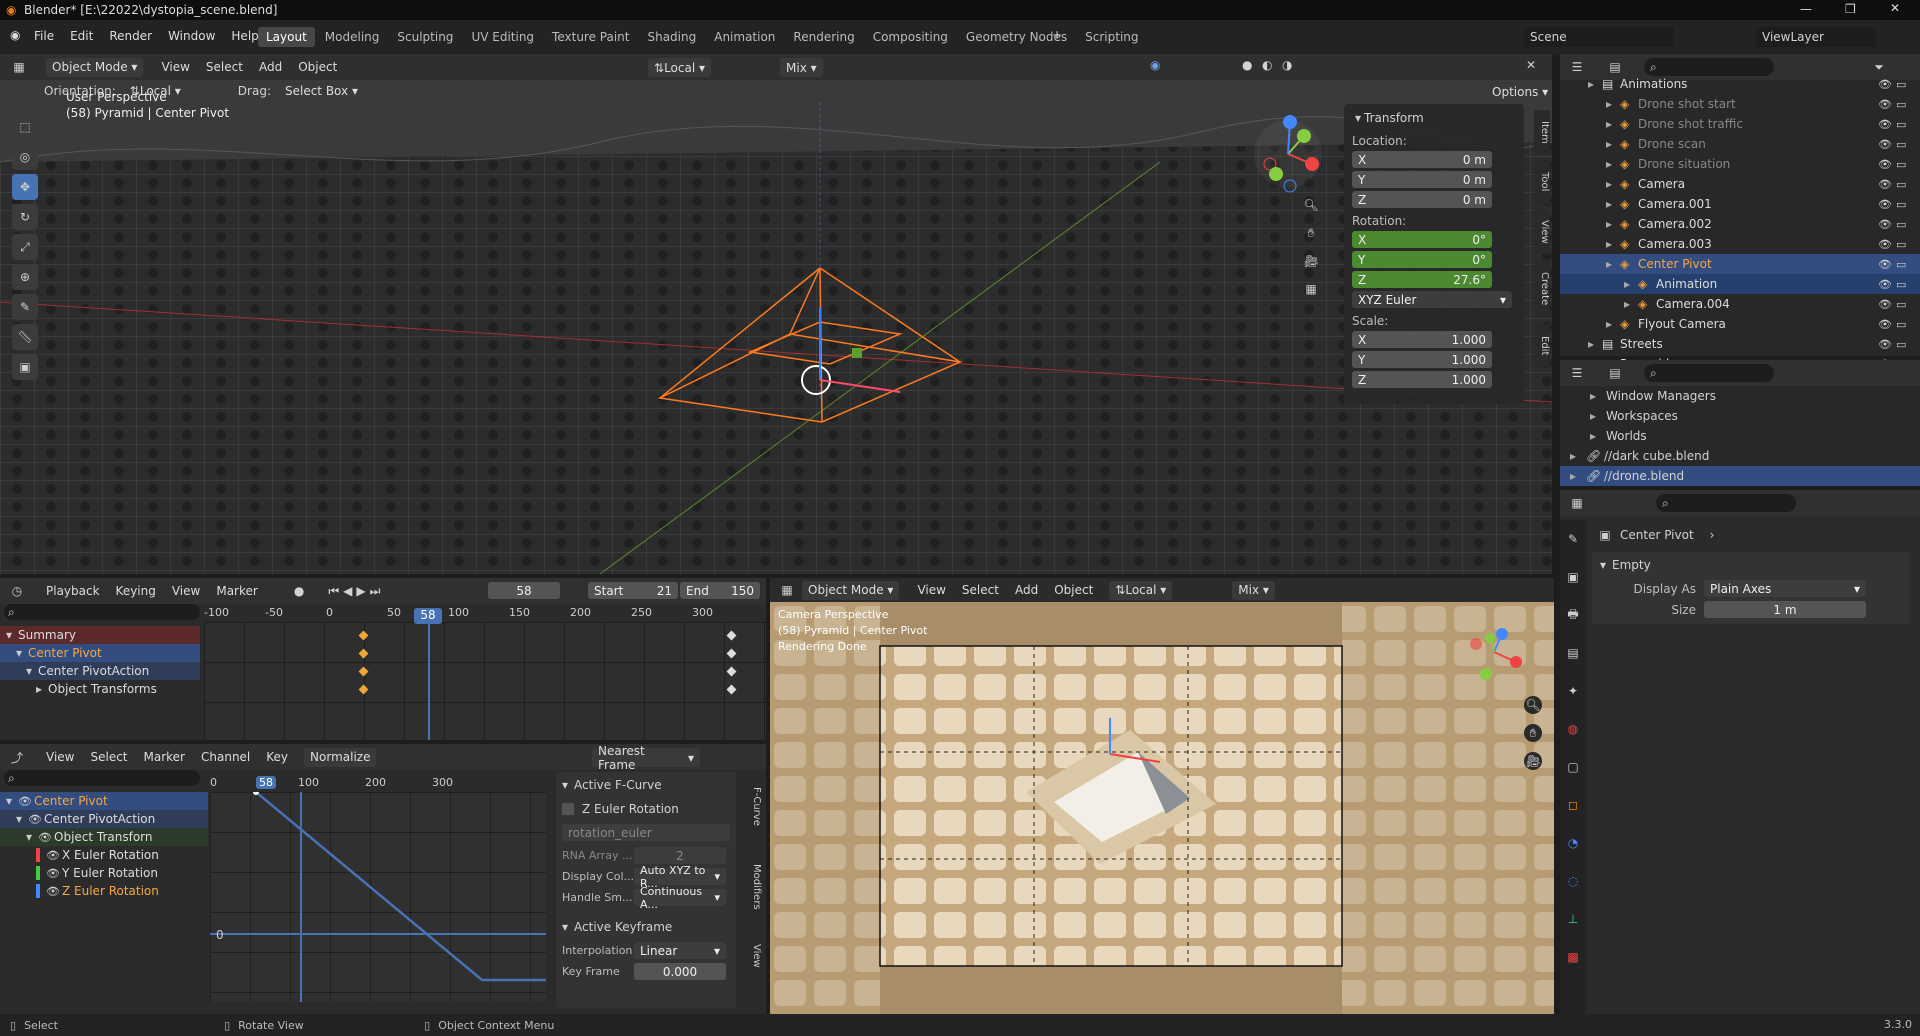 Image resolution: width=1920 pixels, height=1036 pixels. Describe the element at coordinates (1577, 373) in the screenshot. I see `editor-type-icon: ☰` at that location.